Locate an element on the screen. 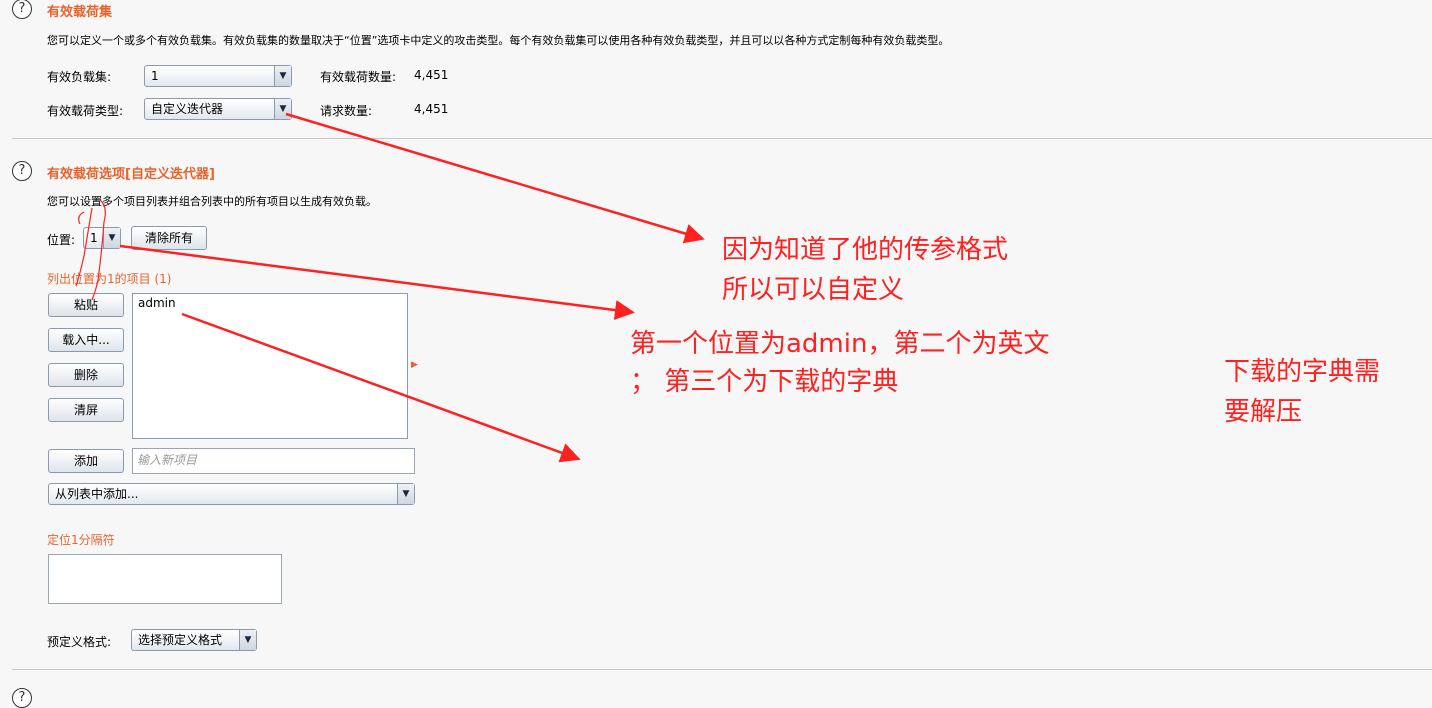 This screenshot has height=708, width=1432. predefined-format-select: 选择预定义格式 ▼ is located at coordinates (194, 640).